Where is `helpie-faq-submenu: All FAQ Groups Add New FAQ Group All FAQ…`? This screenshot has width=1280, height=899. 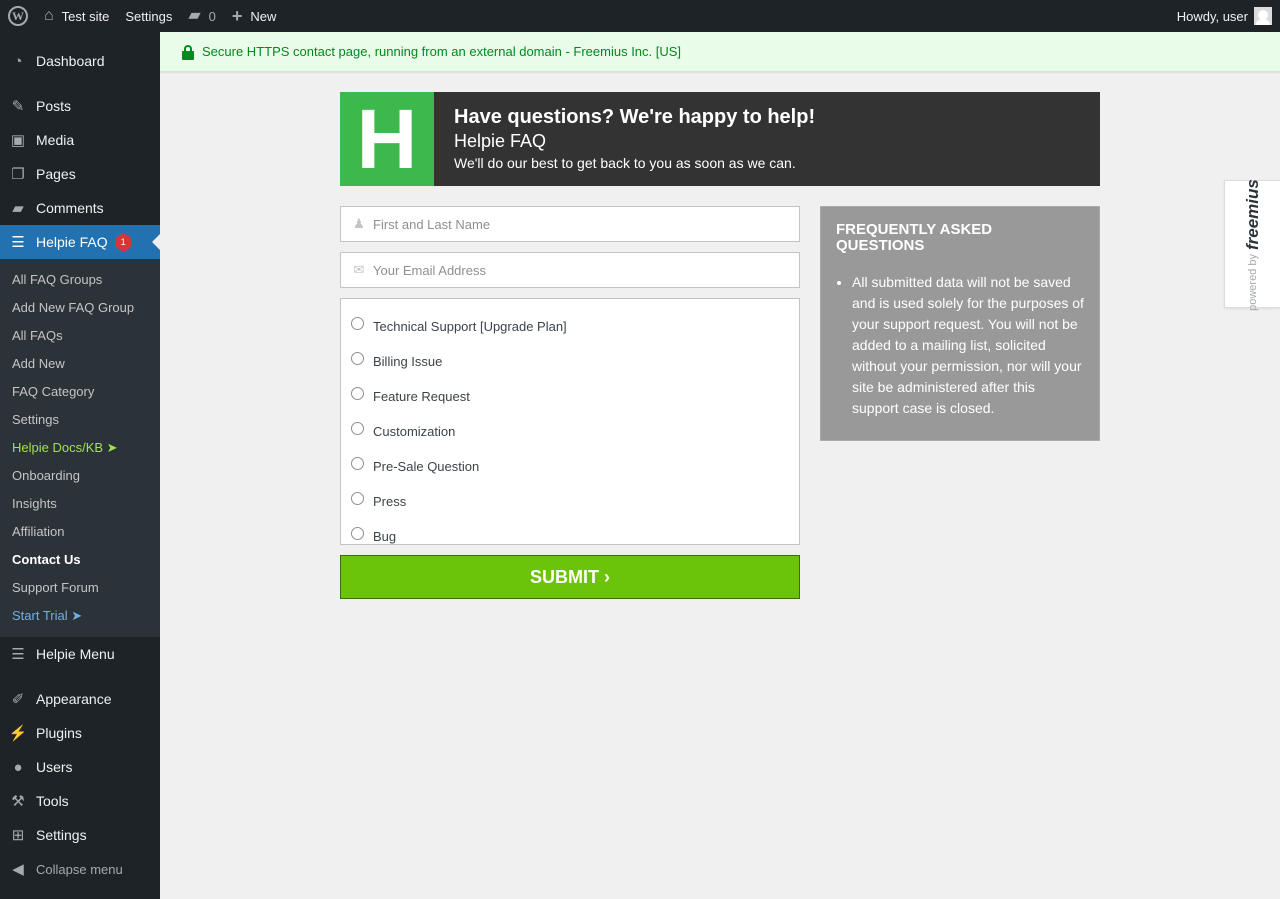
helpie-faq-submenu: All FAQ Groups Add New FAQ Group All FAQ… is located at coordinates (80, 448).